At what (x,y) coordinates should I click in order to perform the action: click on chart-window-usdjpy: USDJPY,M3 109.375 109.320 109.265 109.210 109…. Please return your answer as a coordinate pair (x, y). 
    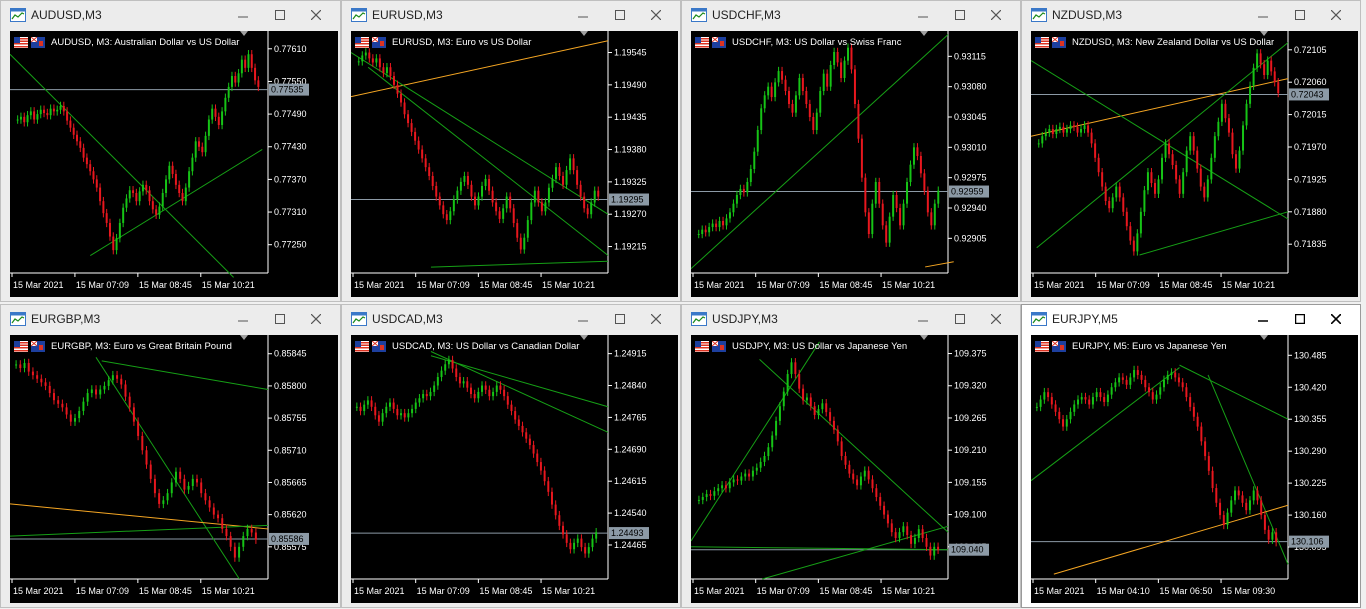
    Looking at the image, I should click on (851, 456).